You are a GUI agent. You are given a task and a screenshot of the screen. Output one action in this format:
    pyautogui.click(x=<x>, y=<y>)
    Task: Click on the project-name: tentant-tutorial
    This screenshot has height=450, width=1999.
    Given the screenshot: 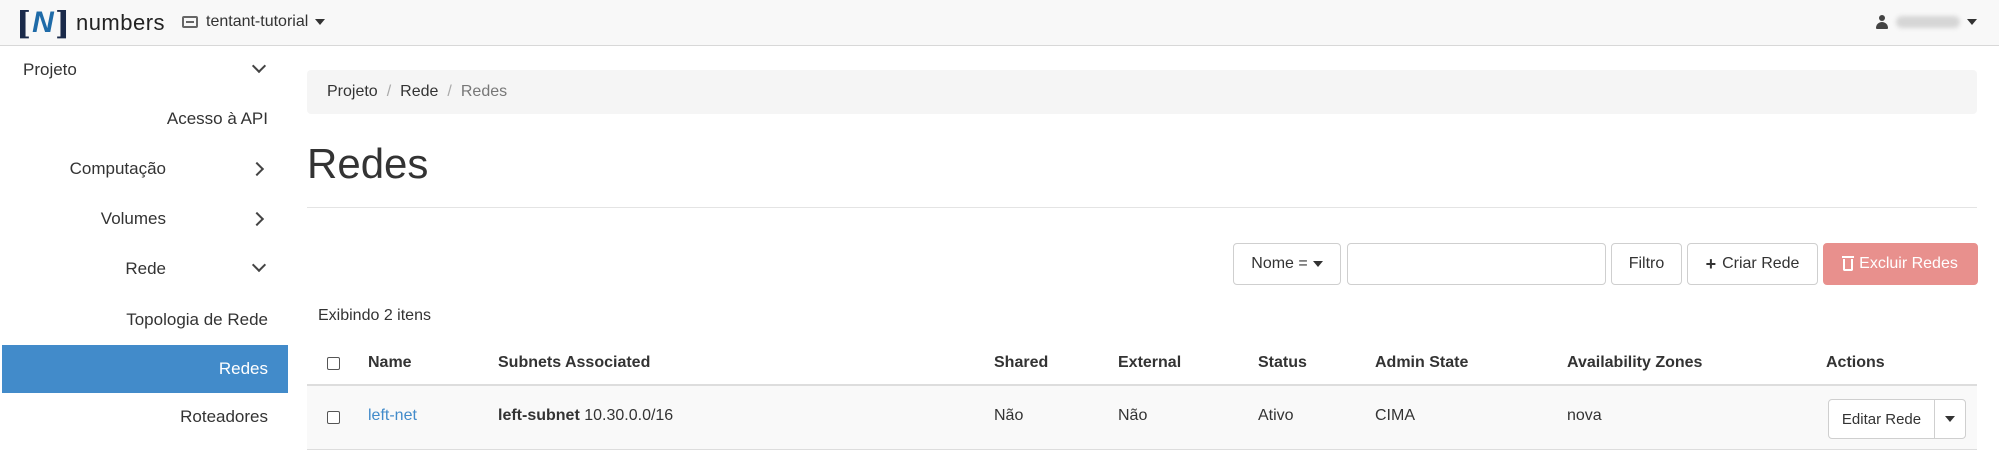 What is the action you would take?
    pyautogui.click(x=257, y=21)
    